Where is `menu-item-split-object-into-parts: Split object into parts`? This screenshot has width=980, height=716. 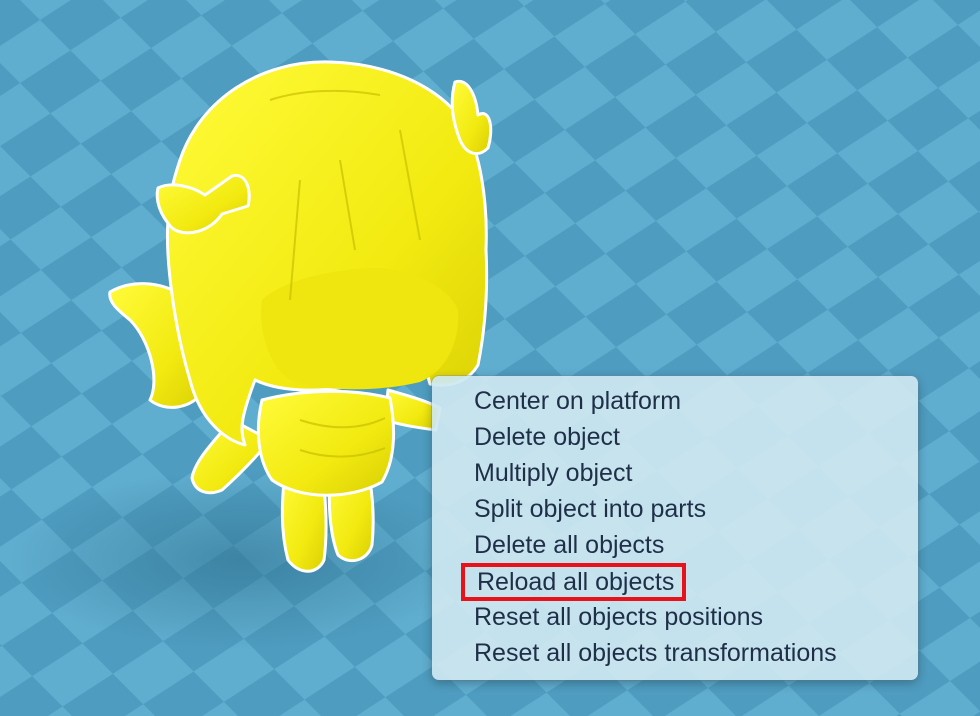 menu-item-split-object-into-parts: Split object into parts is located at coordinates (675, 509).